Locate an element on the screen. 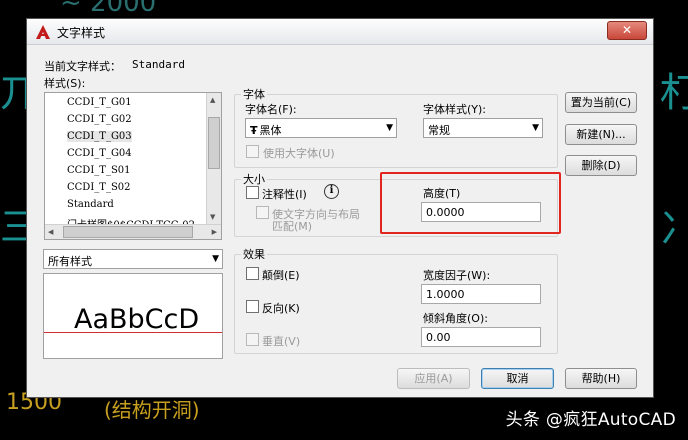 The height and width of the screenshot is (440, 688). vscroll-thumb is located at coordinates (214, 143).